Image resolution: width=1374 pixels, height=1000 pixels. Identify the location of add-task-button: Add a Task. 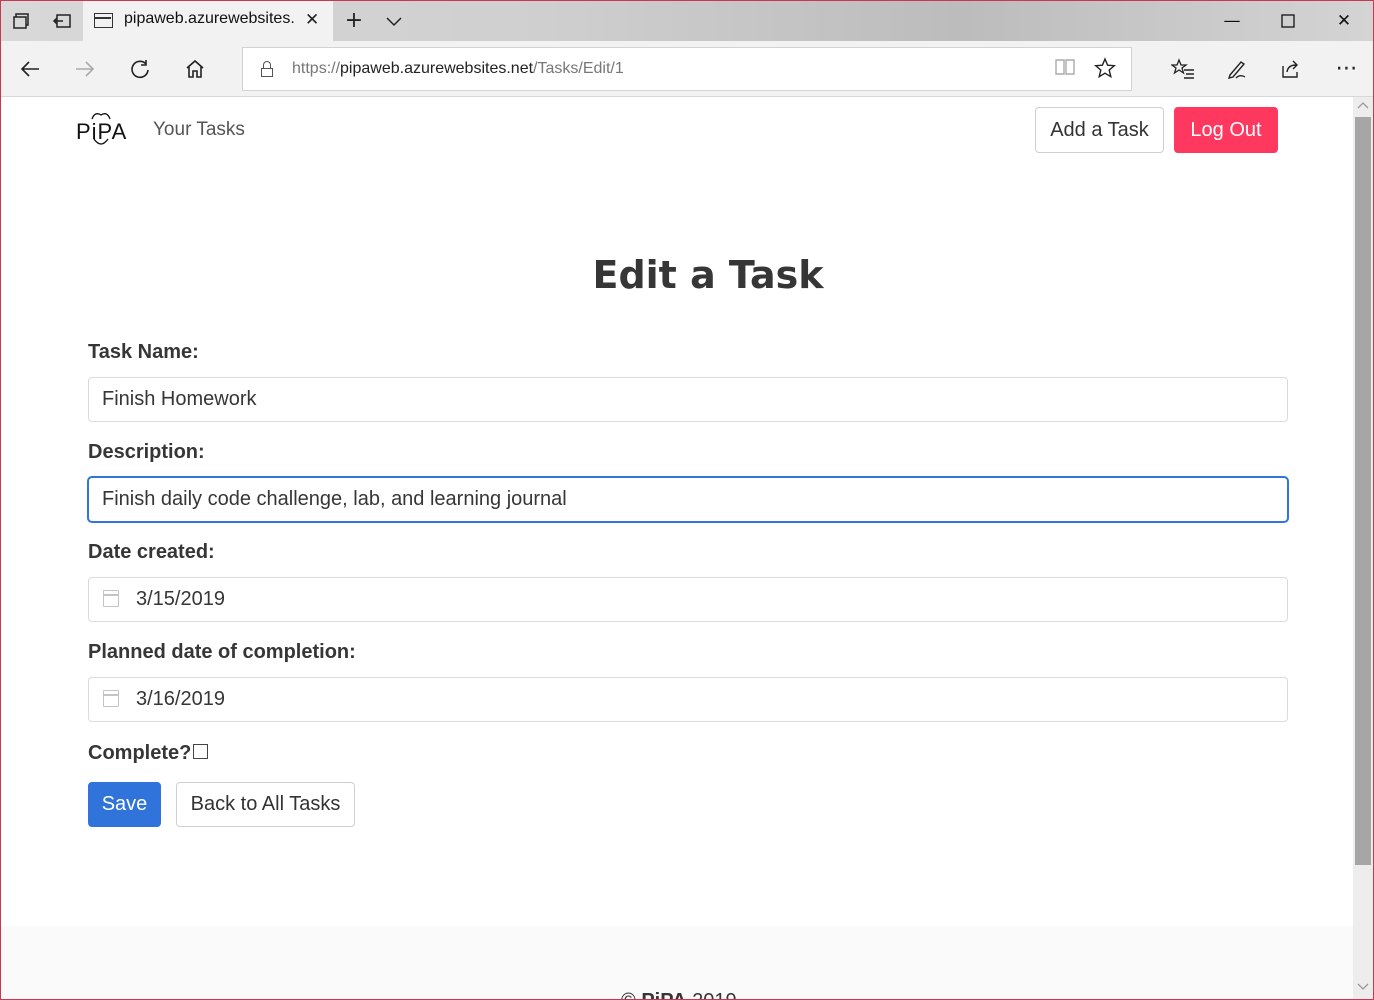
(1099, 130).